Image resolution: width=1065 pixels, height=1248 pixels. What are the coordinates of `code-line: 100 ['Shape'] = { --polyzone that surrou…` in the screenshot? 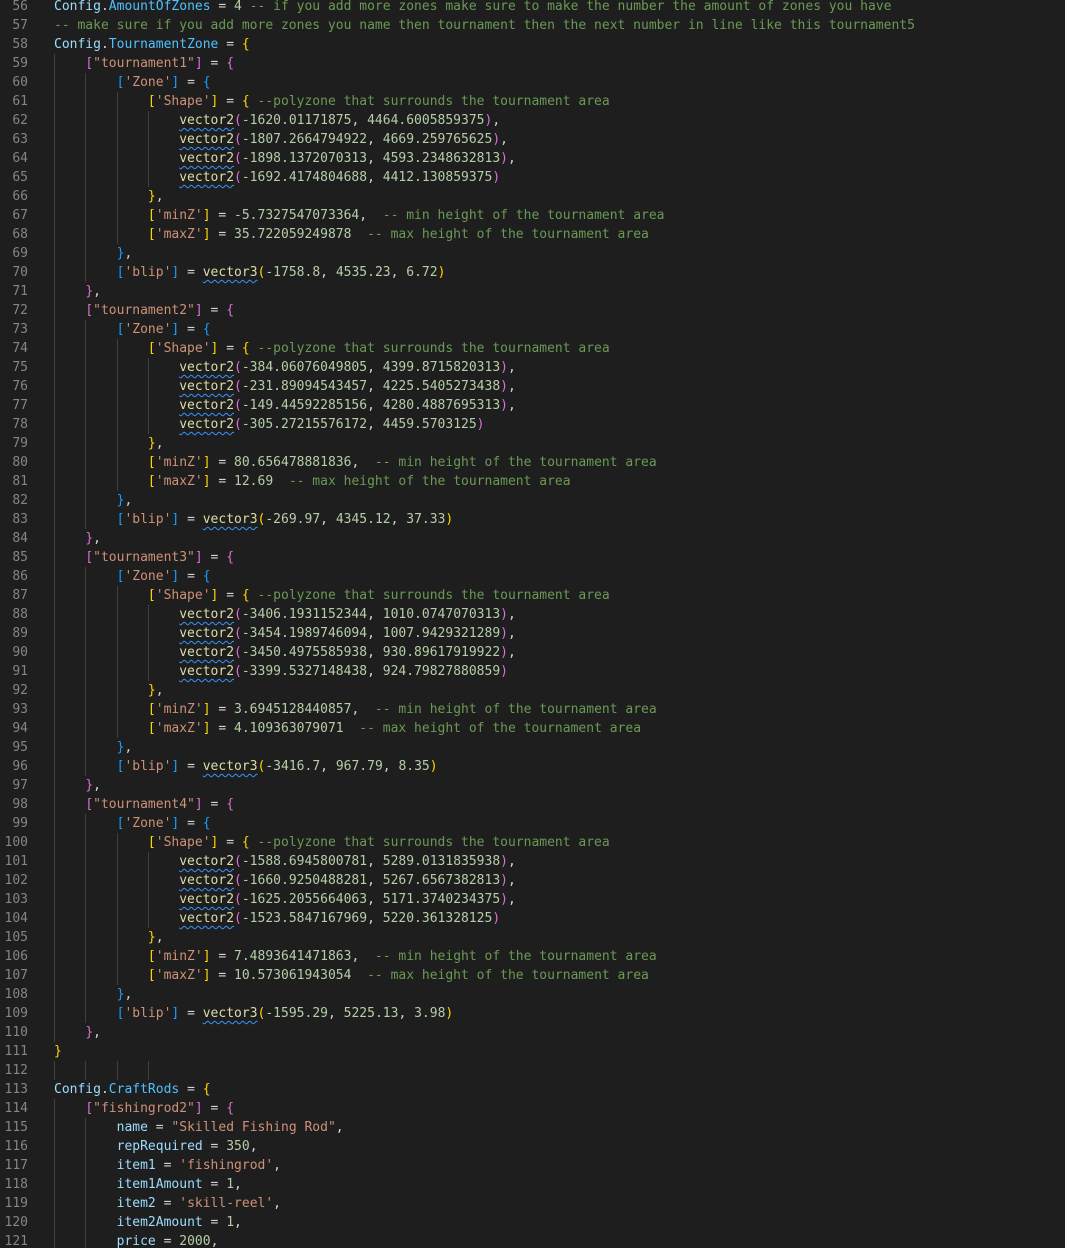 It's located at (532, 842).